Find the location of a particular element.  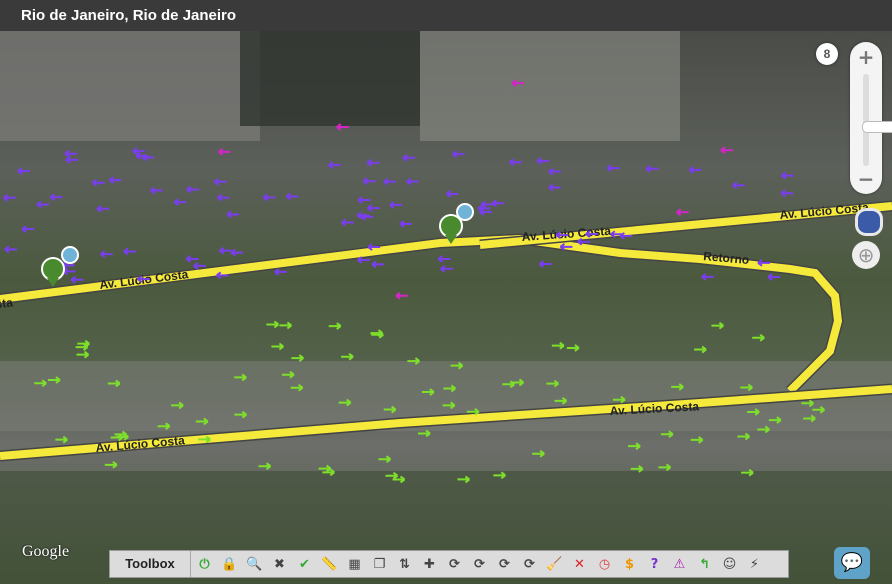

help-icon: ? is located at coordinates (654, 564).